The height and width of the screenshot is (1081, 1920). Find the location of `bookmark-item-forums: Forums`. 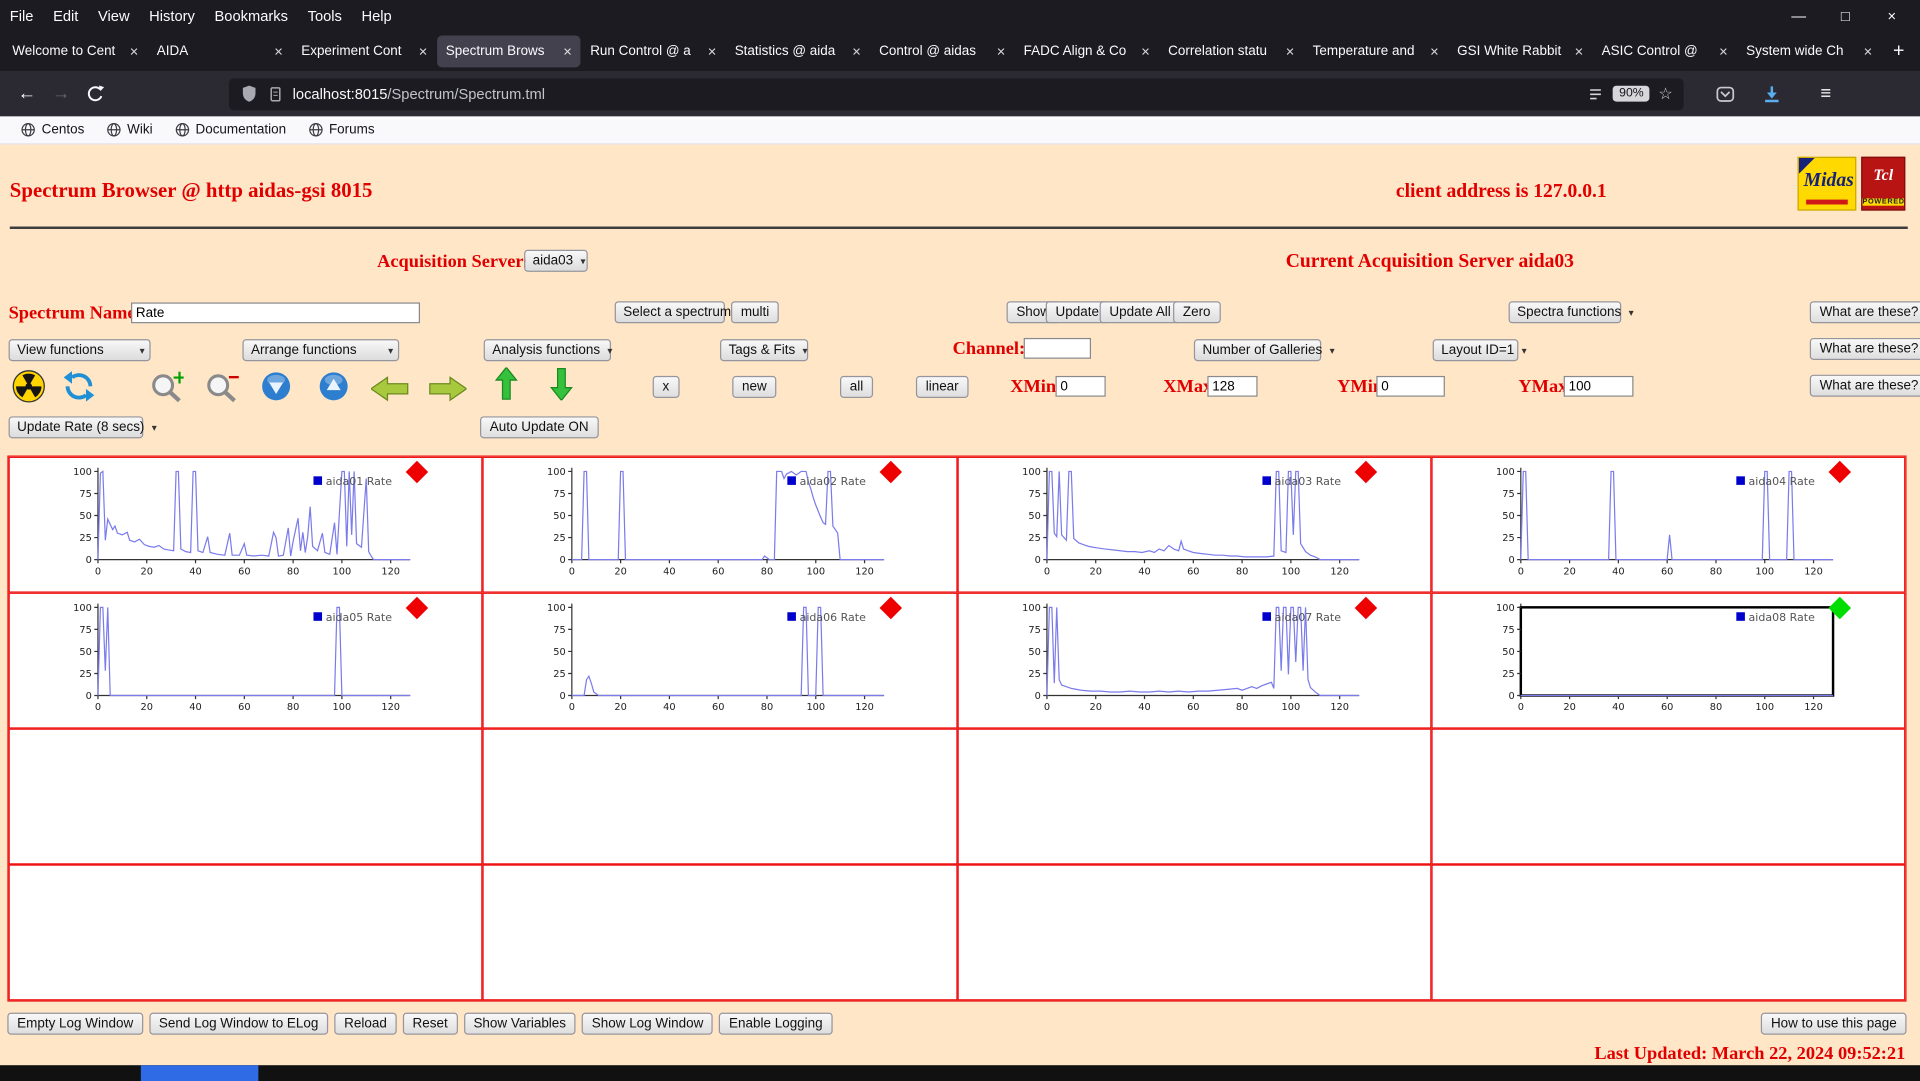

bookmark-item-forums: Forums is located at coordinates (341, 129).